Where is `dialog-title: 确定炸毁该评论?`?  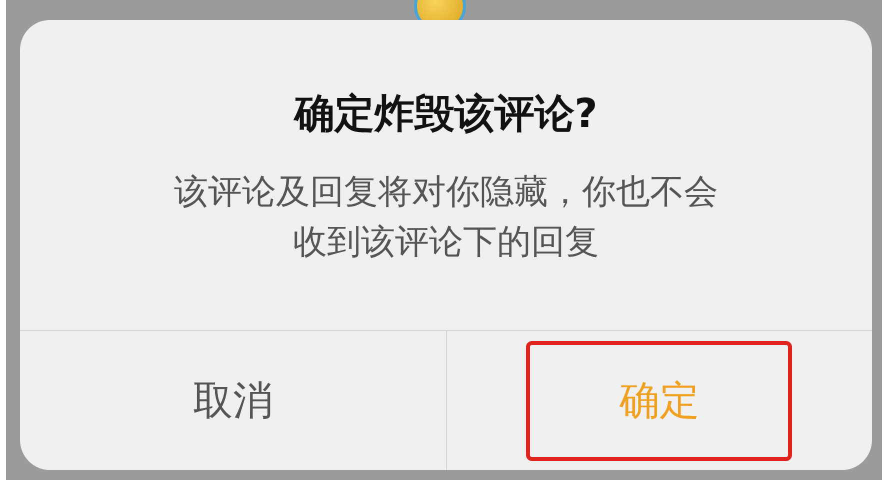
dialog-title: 确定炸毁该评论? is located at coordinates (446, 114).